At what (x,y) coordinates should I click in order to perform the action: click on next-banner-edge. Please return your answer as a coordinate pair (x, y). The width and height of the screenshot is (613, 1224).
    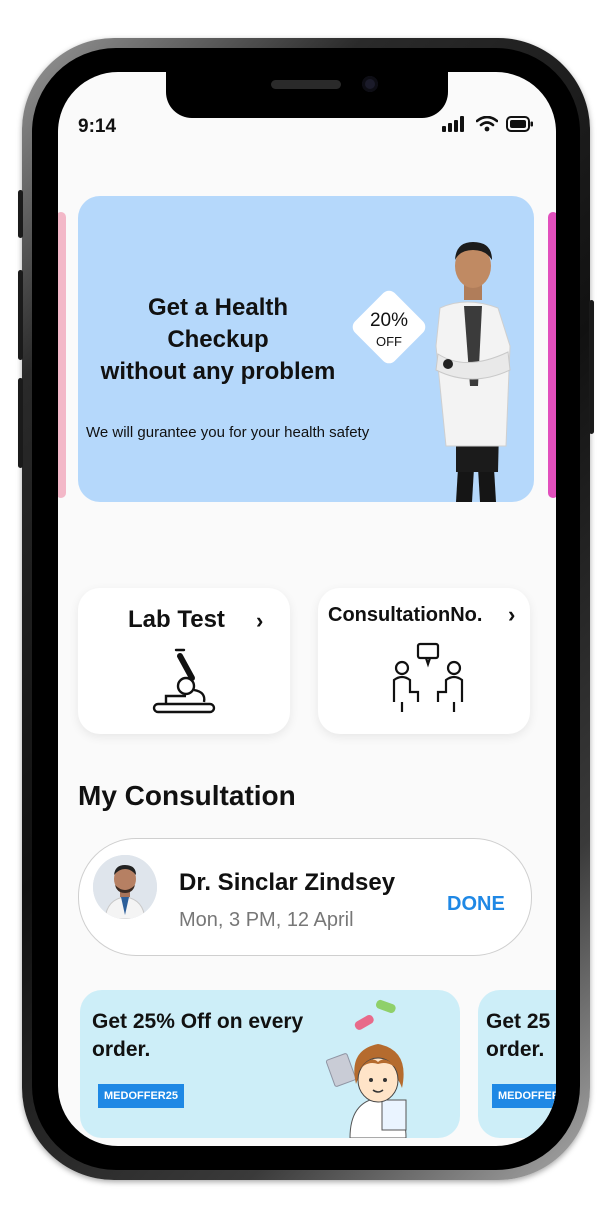
    Looking at the image, I should click on (552, 355).